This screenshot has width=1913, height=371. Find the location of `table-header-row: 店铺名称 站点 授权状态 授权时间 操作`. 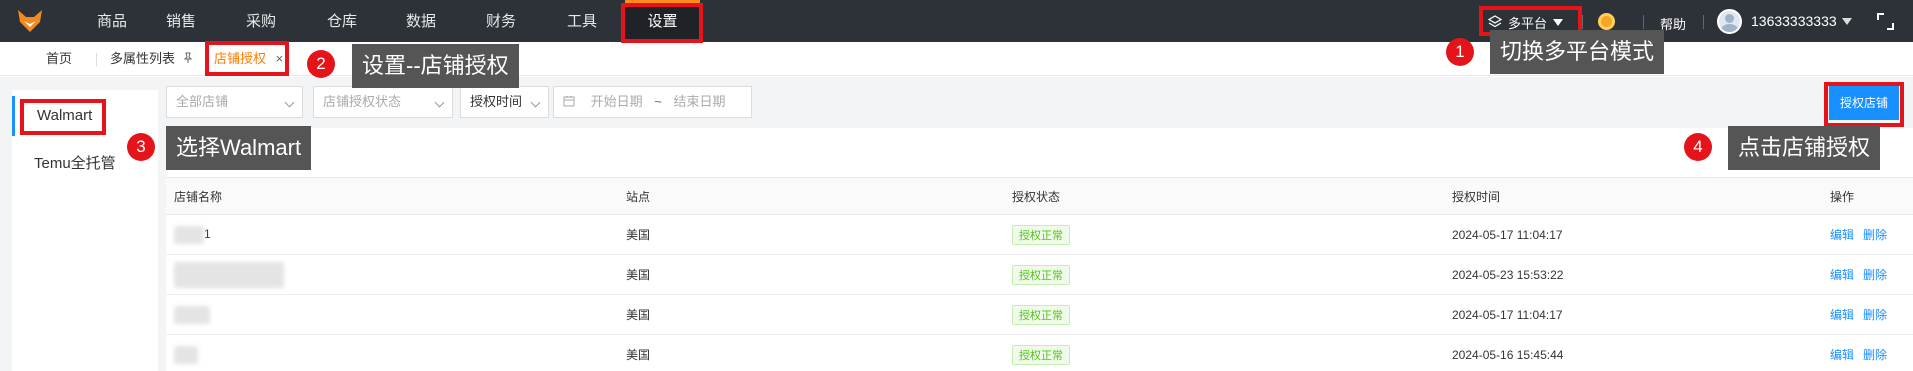

table-header-row: 店铺名称 站点 授权状态 授权时间 操作 is located at coordinates (1039, 196).